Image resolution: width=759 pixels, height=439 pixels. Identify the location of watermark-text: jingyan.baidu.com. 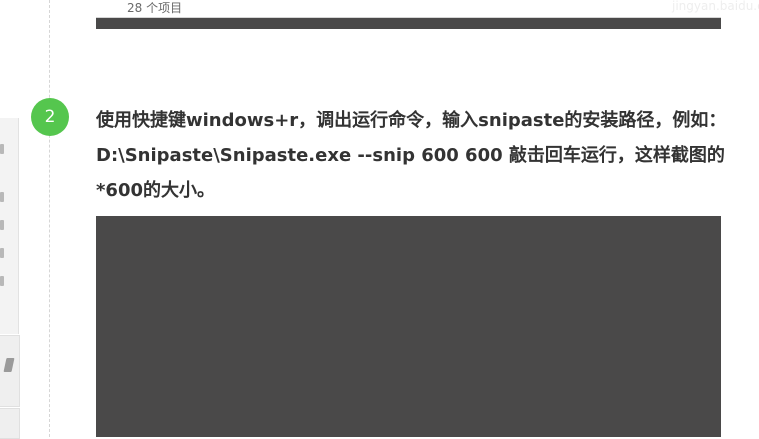
(715, 6).